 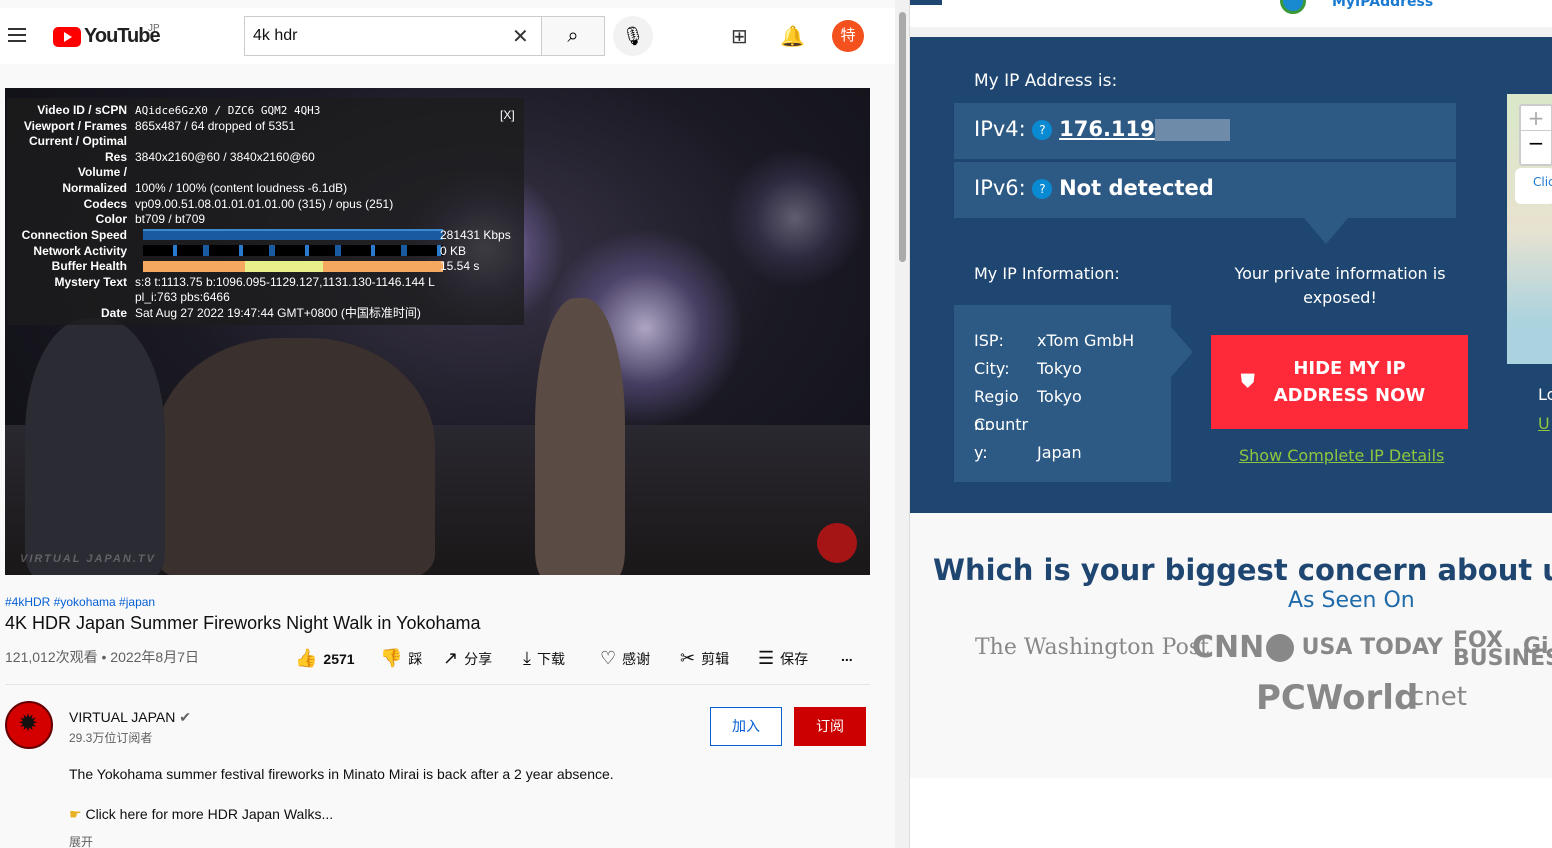 What do you see at coordinates (739, 36) in the screenshot?
I see `create-video-icon: ⊞` at bounding box center [739, 36].